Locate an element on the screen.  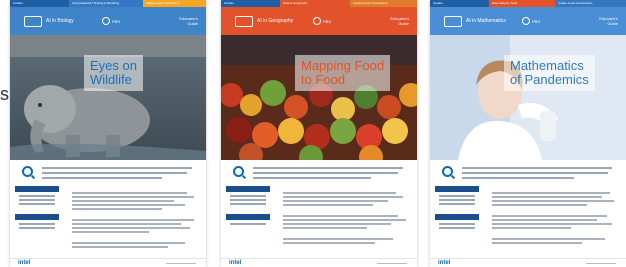
cover-photo-elephant: Eyes on Wildlife is located at coordinates (108, 97).